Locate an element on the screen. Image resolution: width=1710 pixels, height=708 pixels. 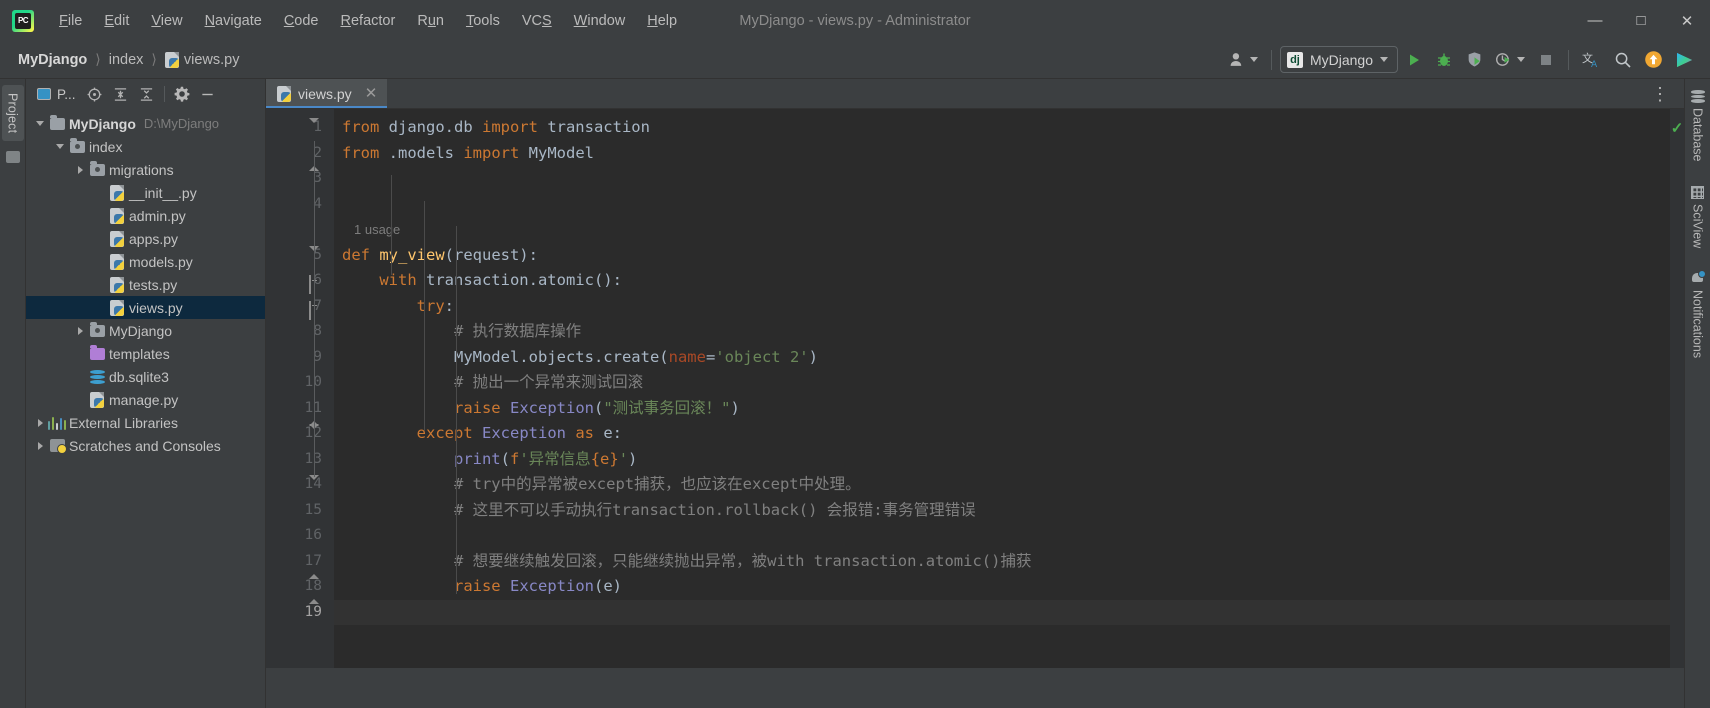
menu-code: Code is located at coordinates (301, 21).